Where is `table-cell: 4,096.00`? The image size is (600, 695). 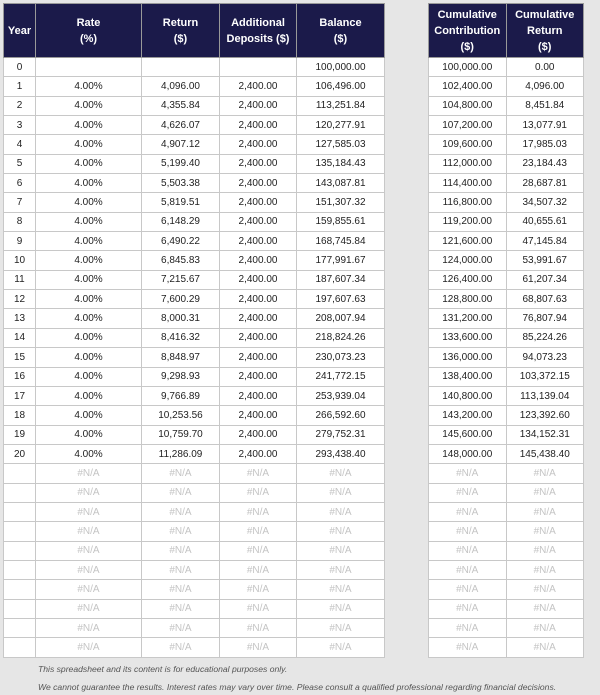 table-cell: 4,096.00 is located at coordinates (180, 86).